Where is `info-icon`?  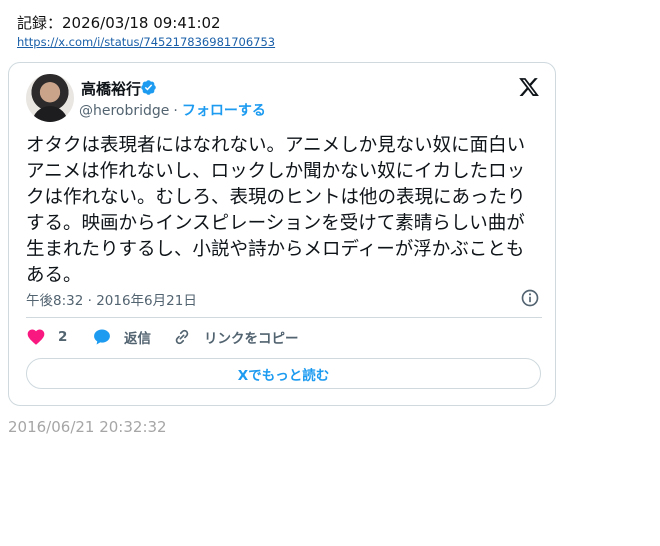 info-icon is located at coordinates (530, 298).